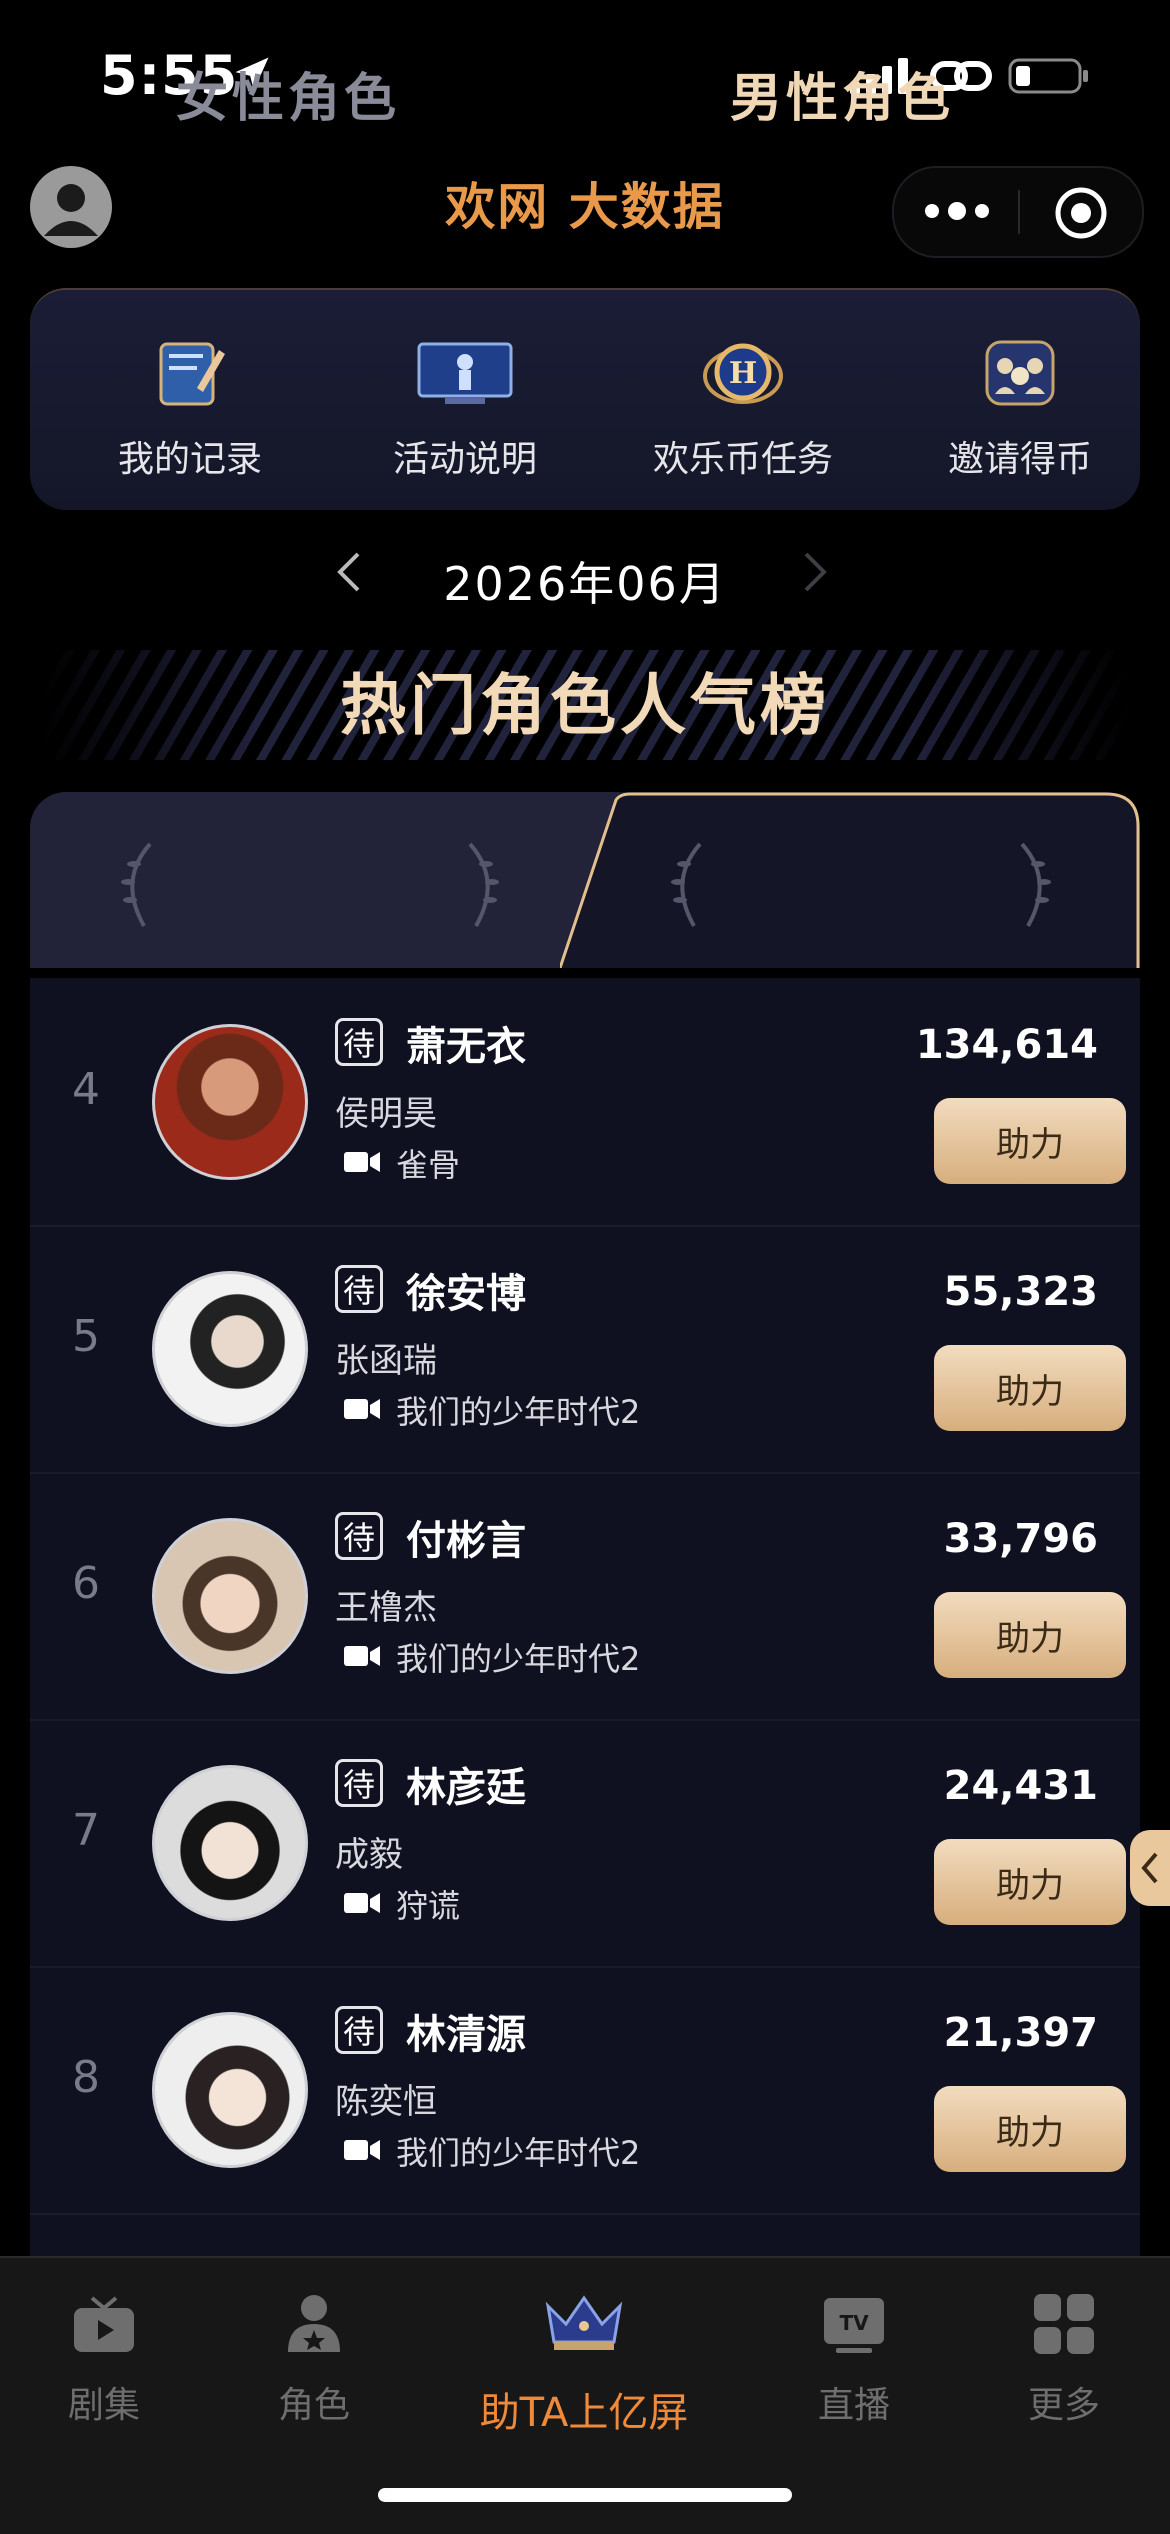 Image resolution: width=1170 pixels, height=2534 pixels. What do you see at coordinates (1019, 459) in the screenshot?
I see `quick-item-label: 邀请得币` at bounding box center [1019, 459].